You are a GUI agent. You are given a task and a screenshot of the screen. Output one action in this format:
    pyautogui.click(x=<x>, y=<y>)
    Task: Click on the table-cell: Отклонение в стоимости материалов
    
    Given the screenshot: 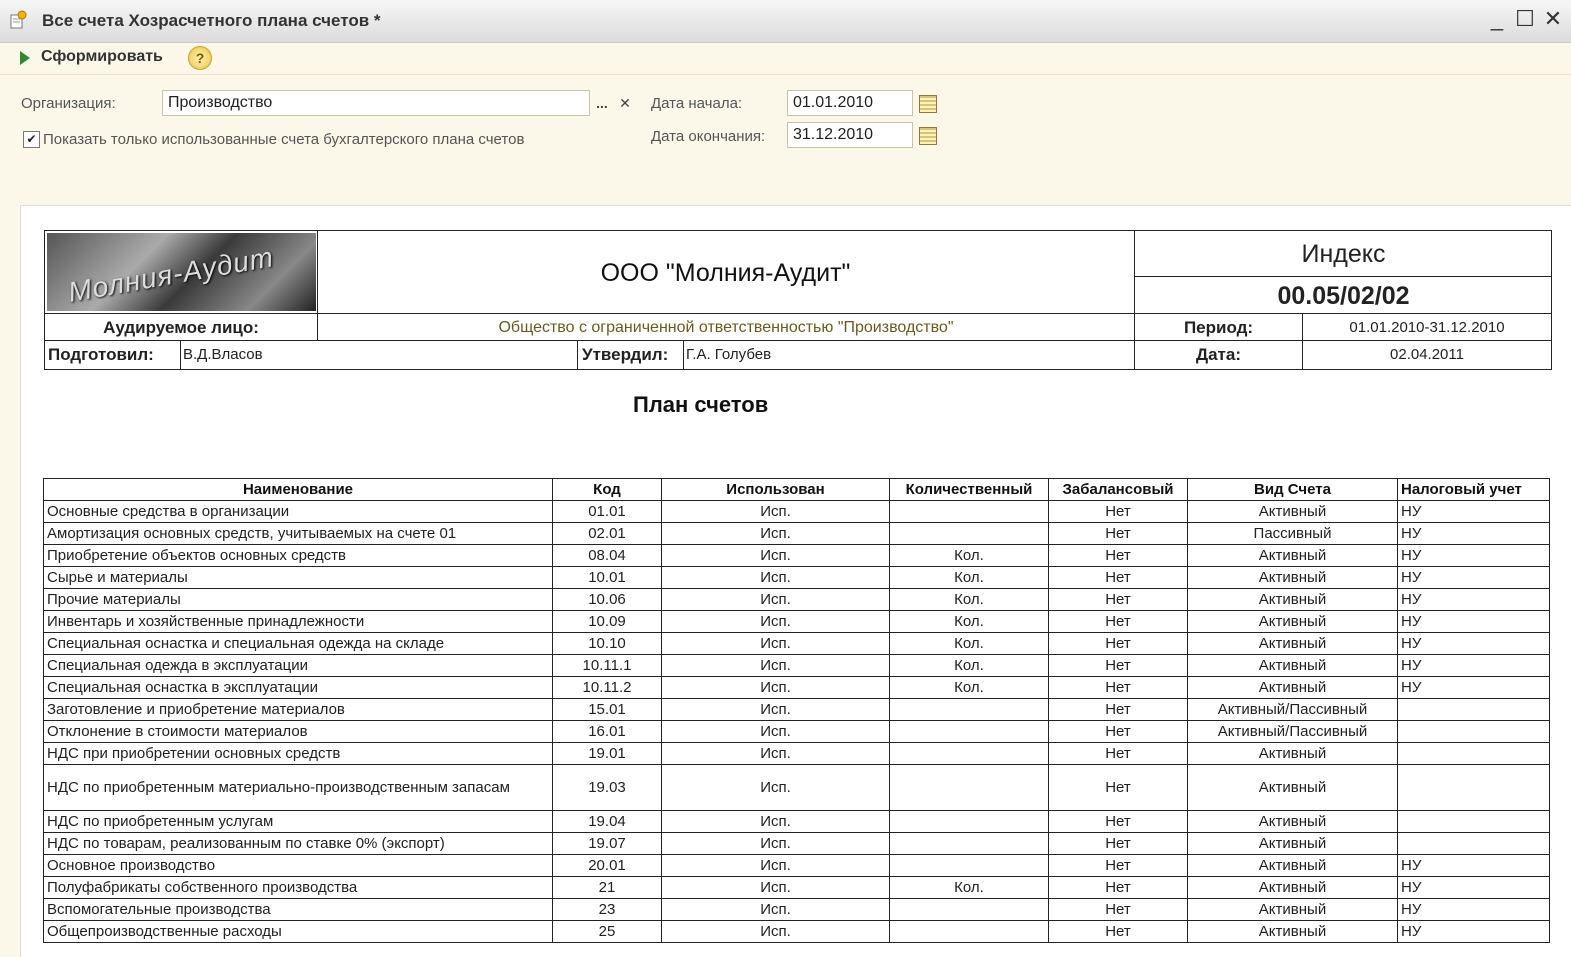 What is the action you would take?
    pyautogui.click(x=298, y=731)
    